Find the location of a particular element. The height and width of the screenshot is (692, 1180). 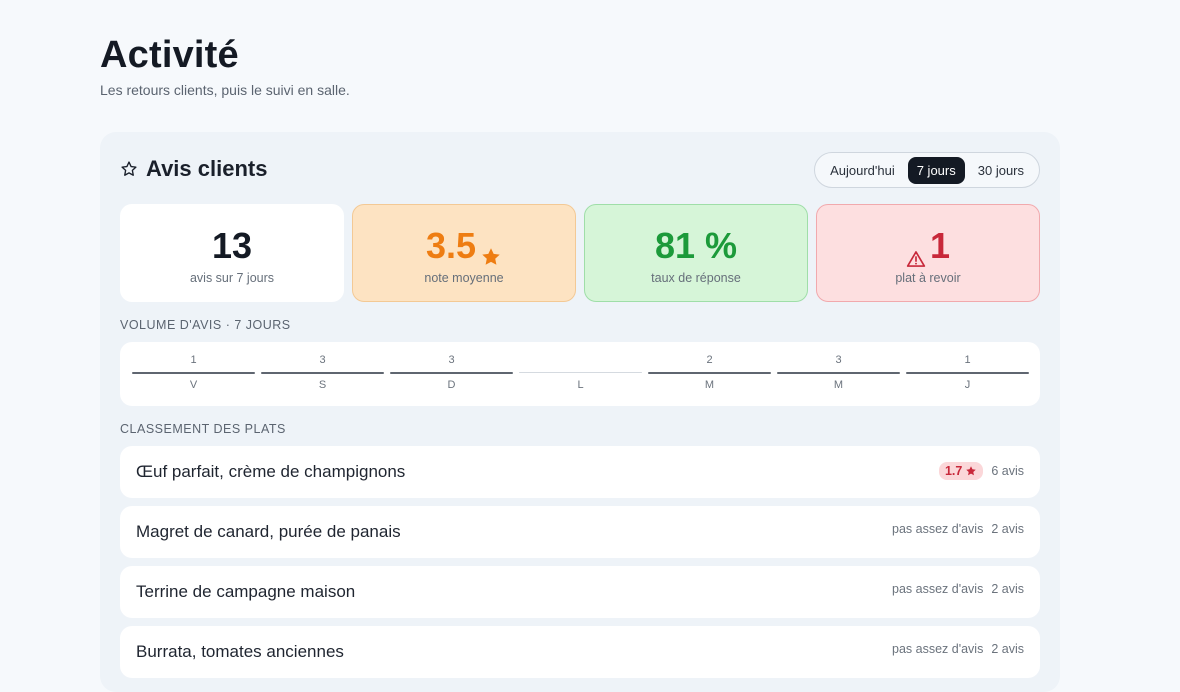

review-volume-chart: 1 V 3 S 3 D L 2 M 3 M 1 J is located at coordinates (580, 374).